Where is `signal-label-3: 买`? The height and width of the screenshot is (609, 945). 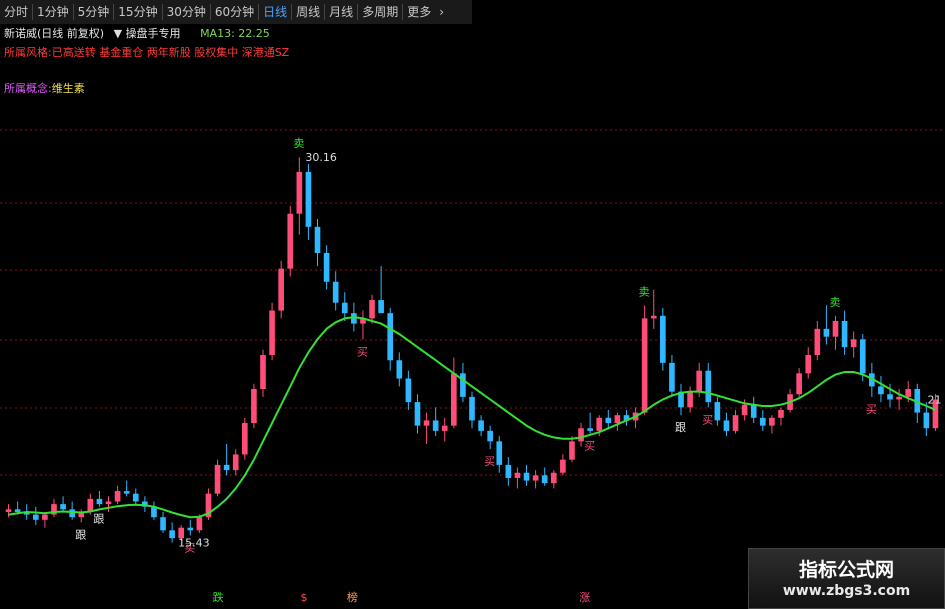
signal-label-3: 买 is located at coordinates (589, 445).